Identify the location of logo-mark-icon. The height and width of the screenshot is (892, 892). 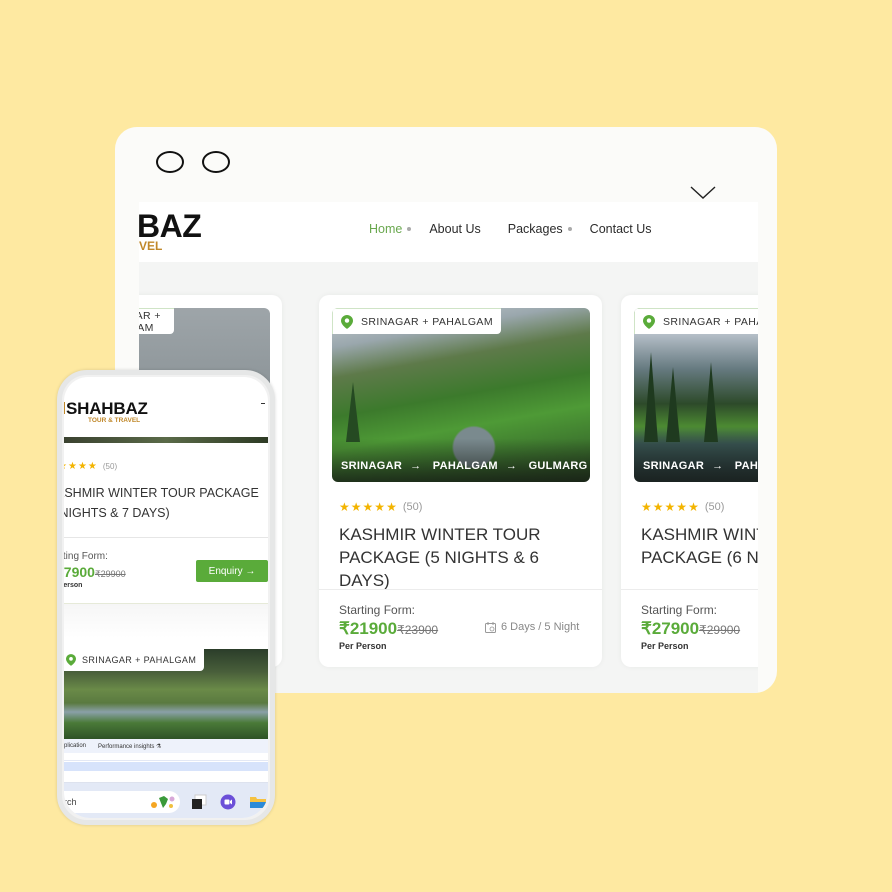
(64, 408).